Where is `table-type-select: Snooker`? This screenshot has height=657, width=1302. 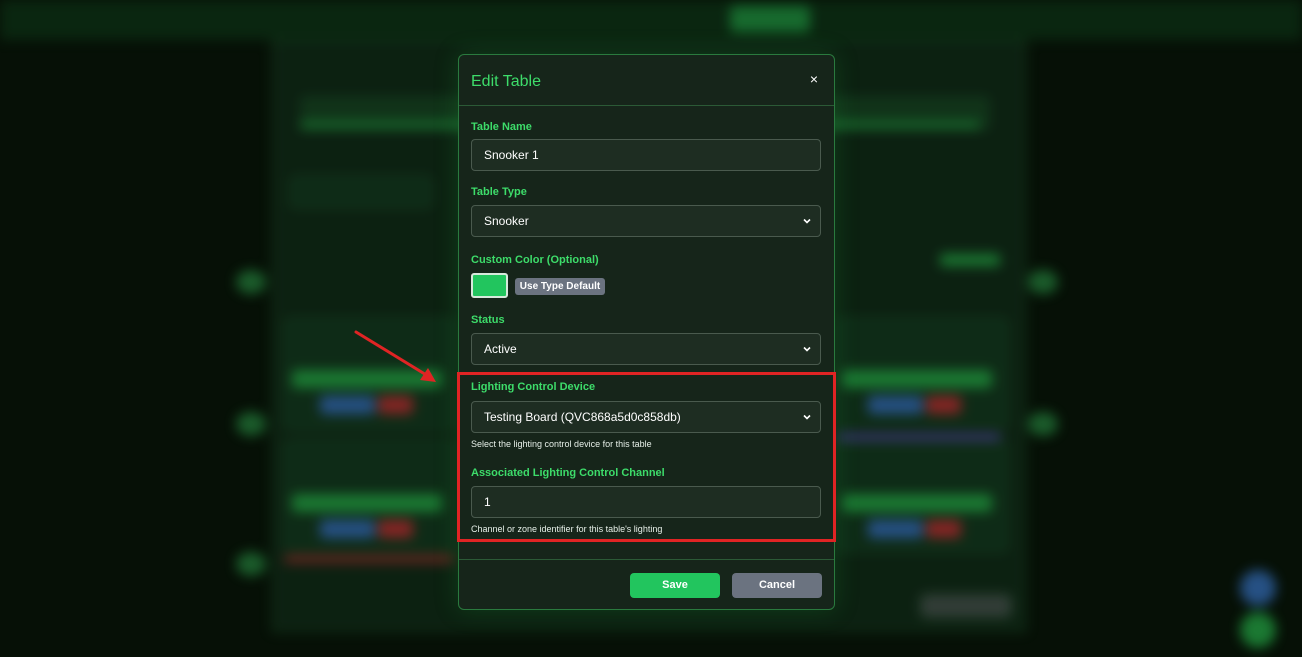 table-type-select: Snooker is located at coordinates (646, 221).